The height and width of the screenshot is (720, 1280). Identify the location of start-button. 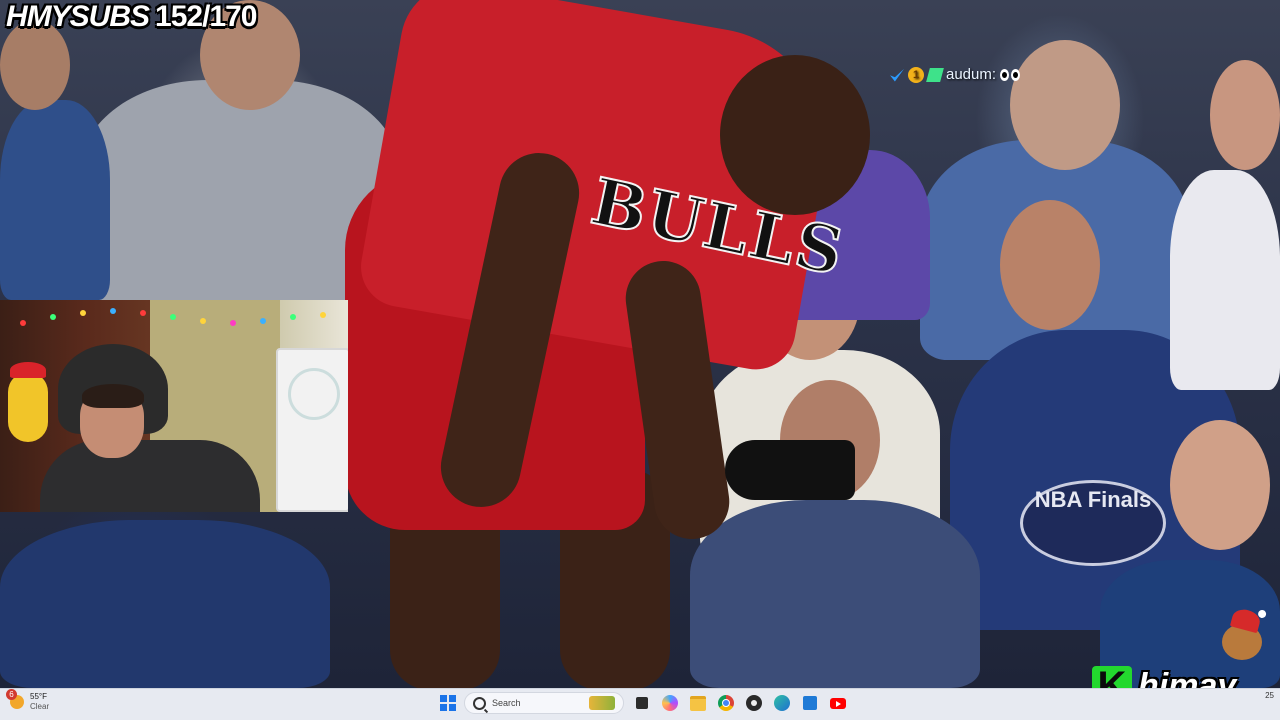
(448, 703).